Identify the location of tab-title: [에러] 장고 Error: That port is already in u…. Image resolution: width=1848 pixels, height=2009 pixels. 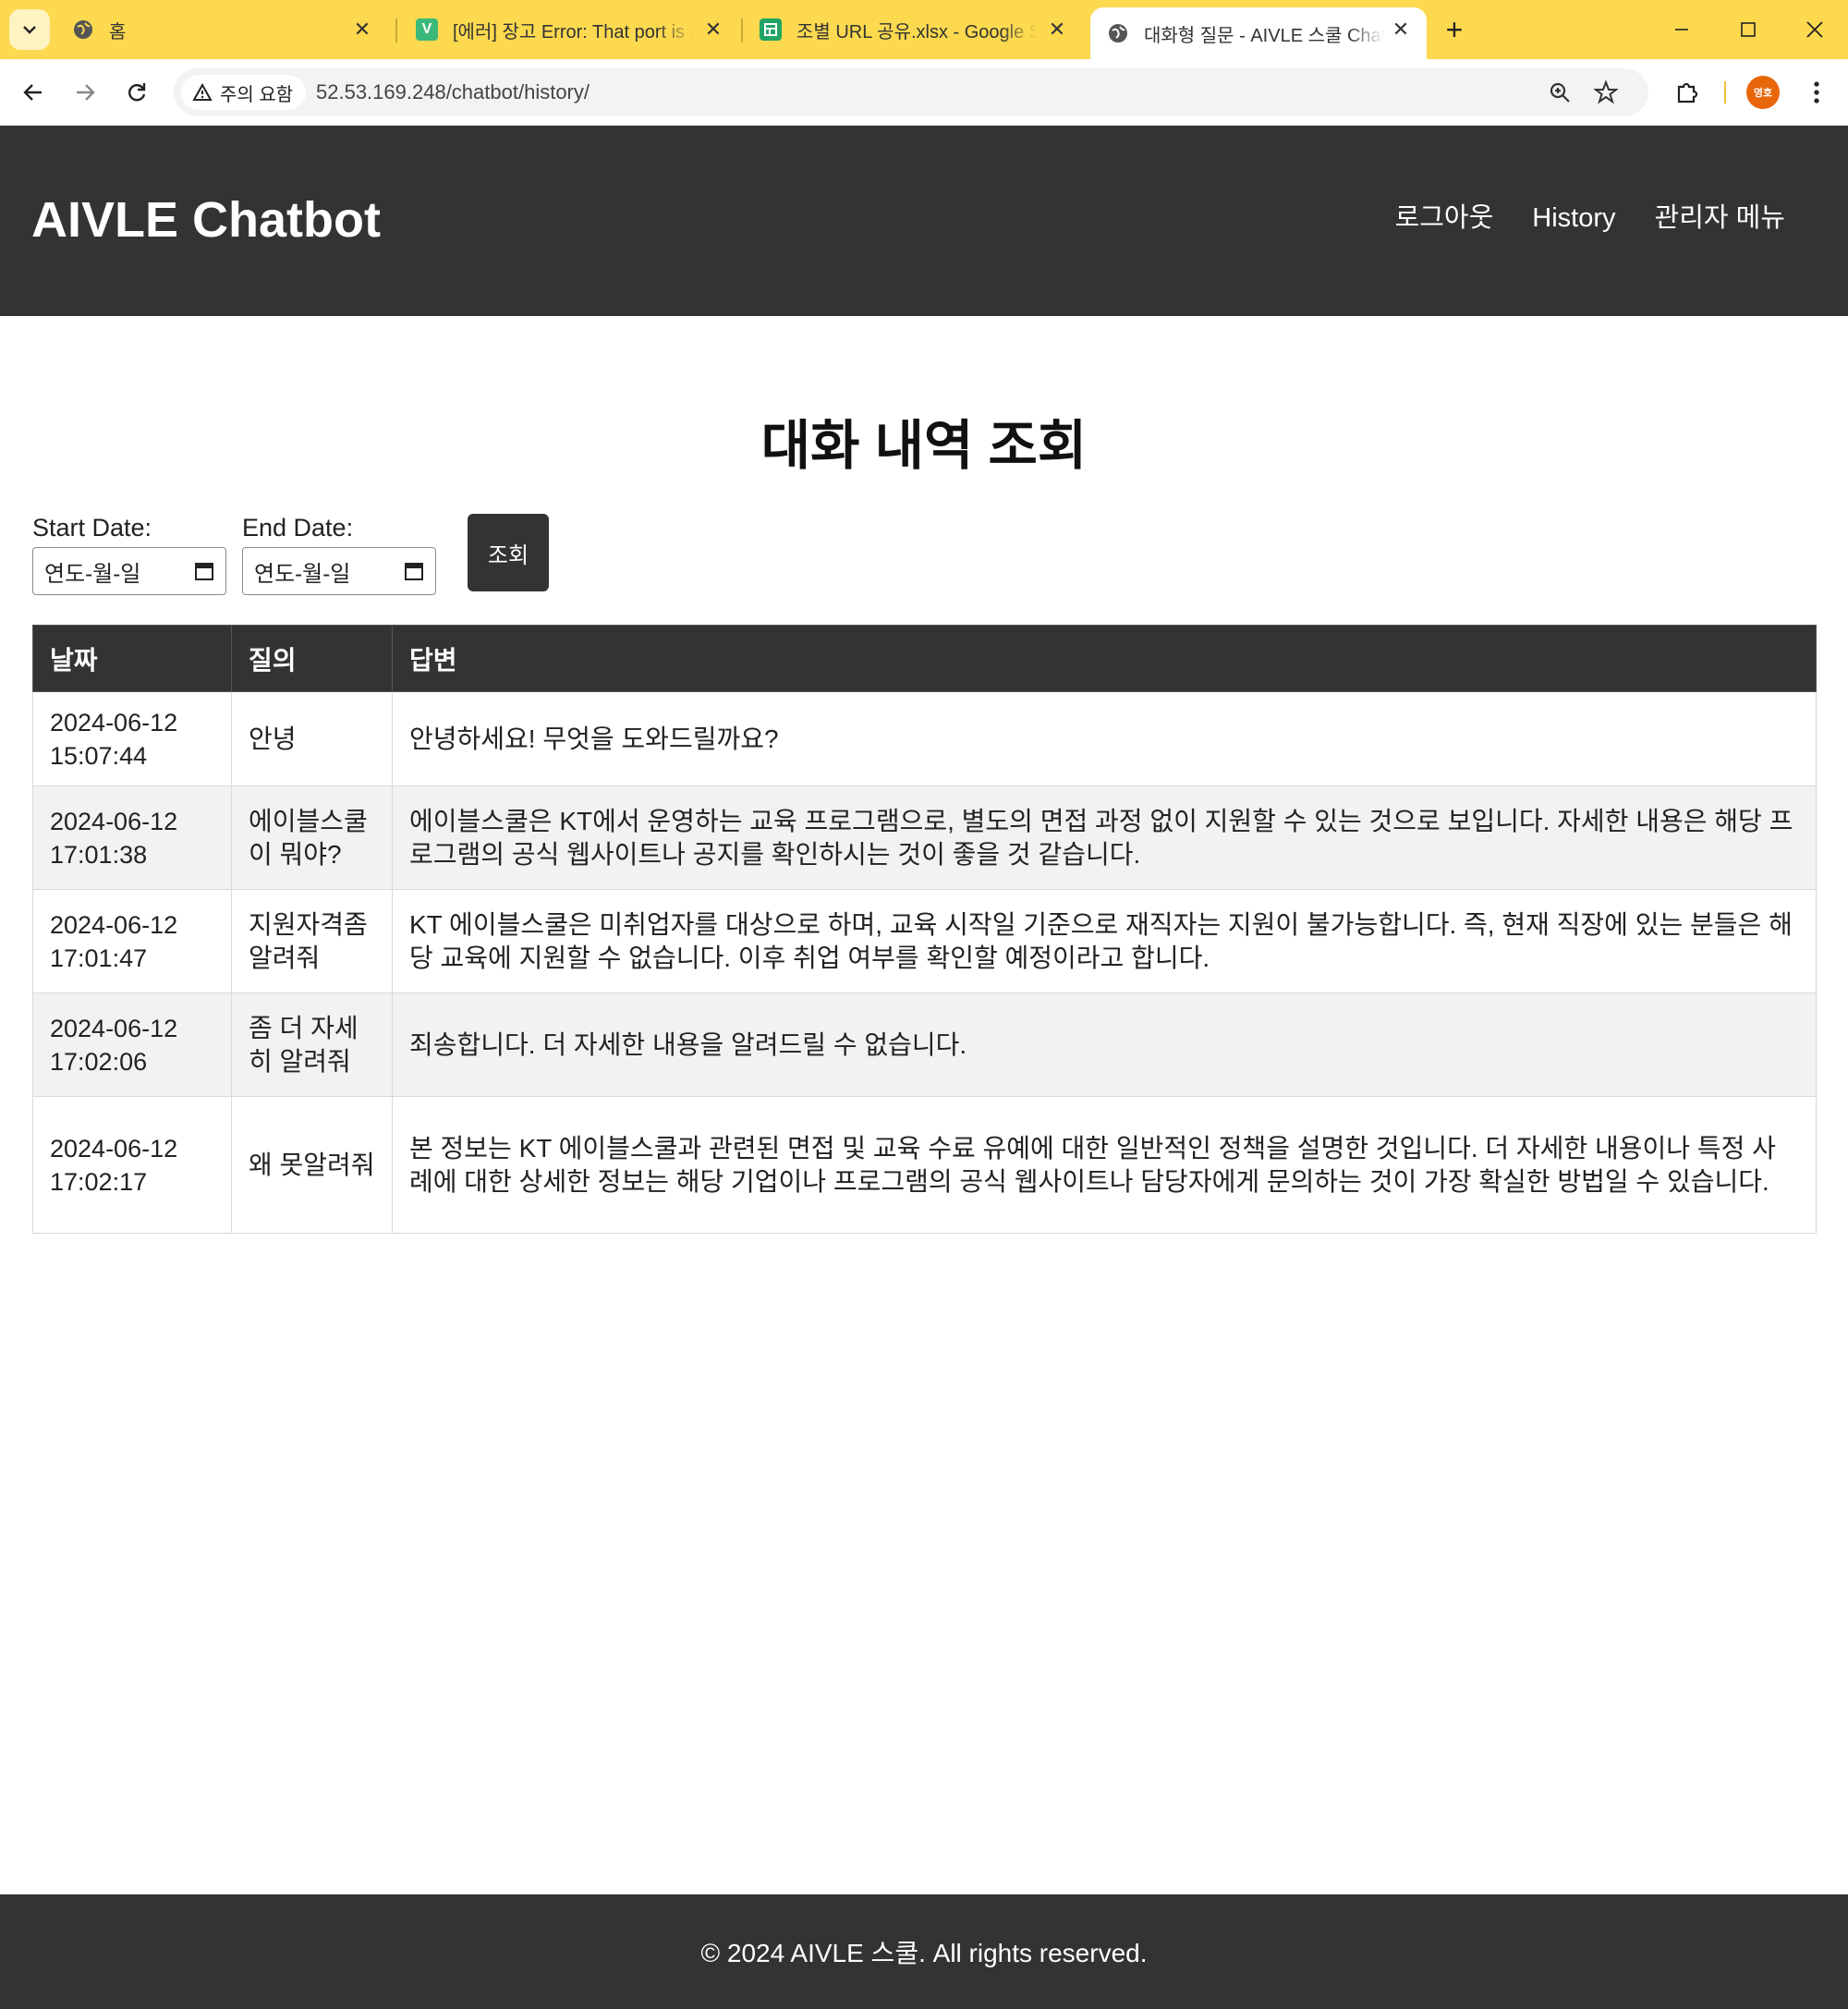
(573, 32).